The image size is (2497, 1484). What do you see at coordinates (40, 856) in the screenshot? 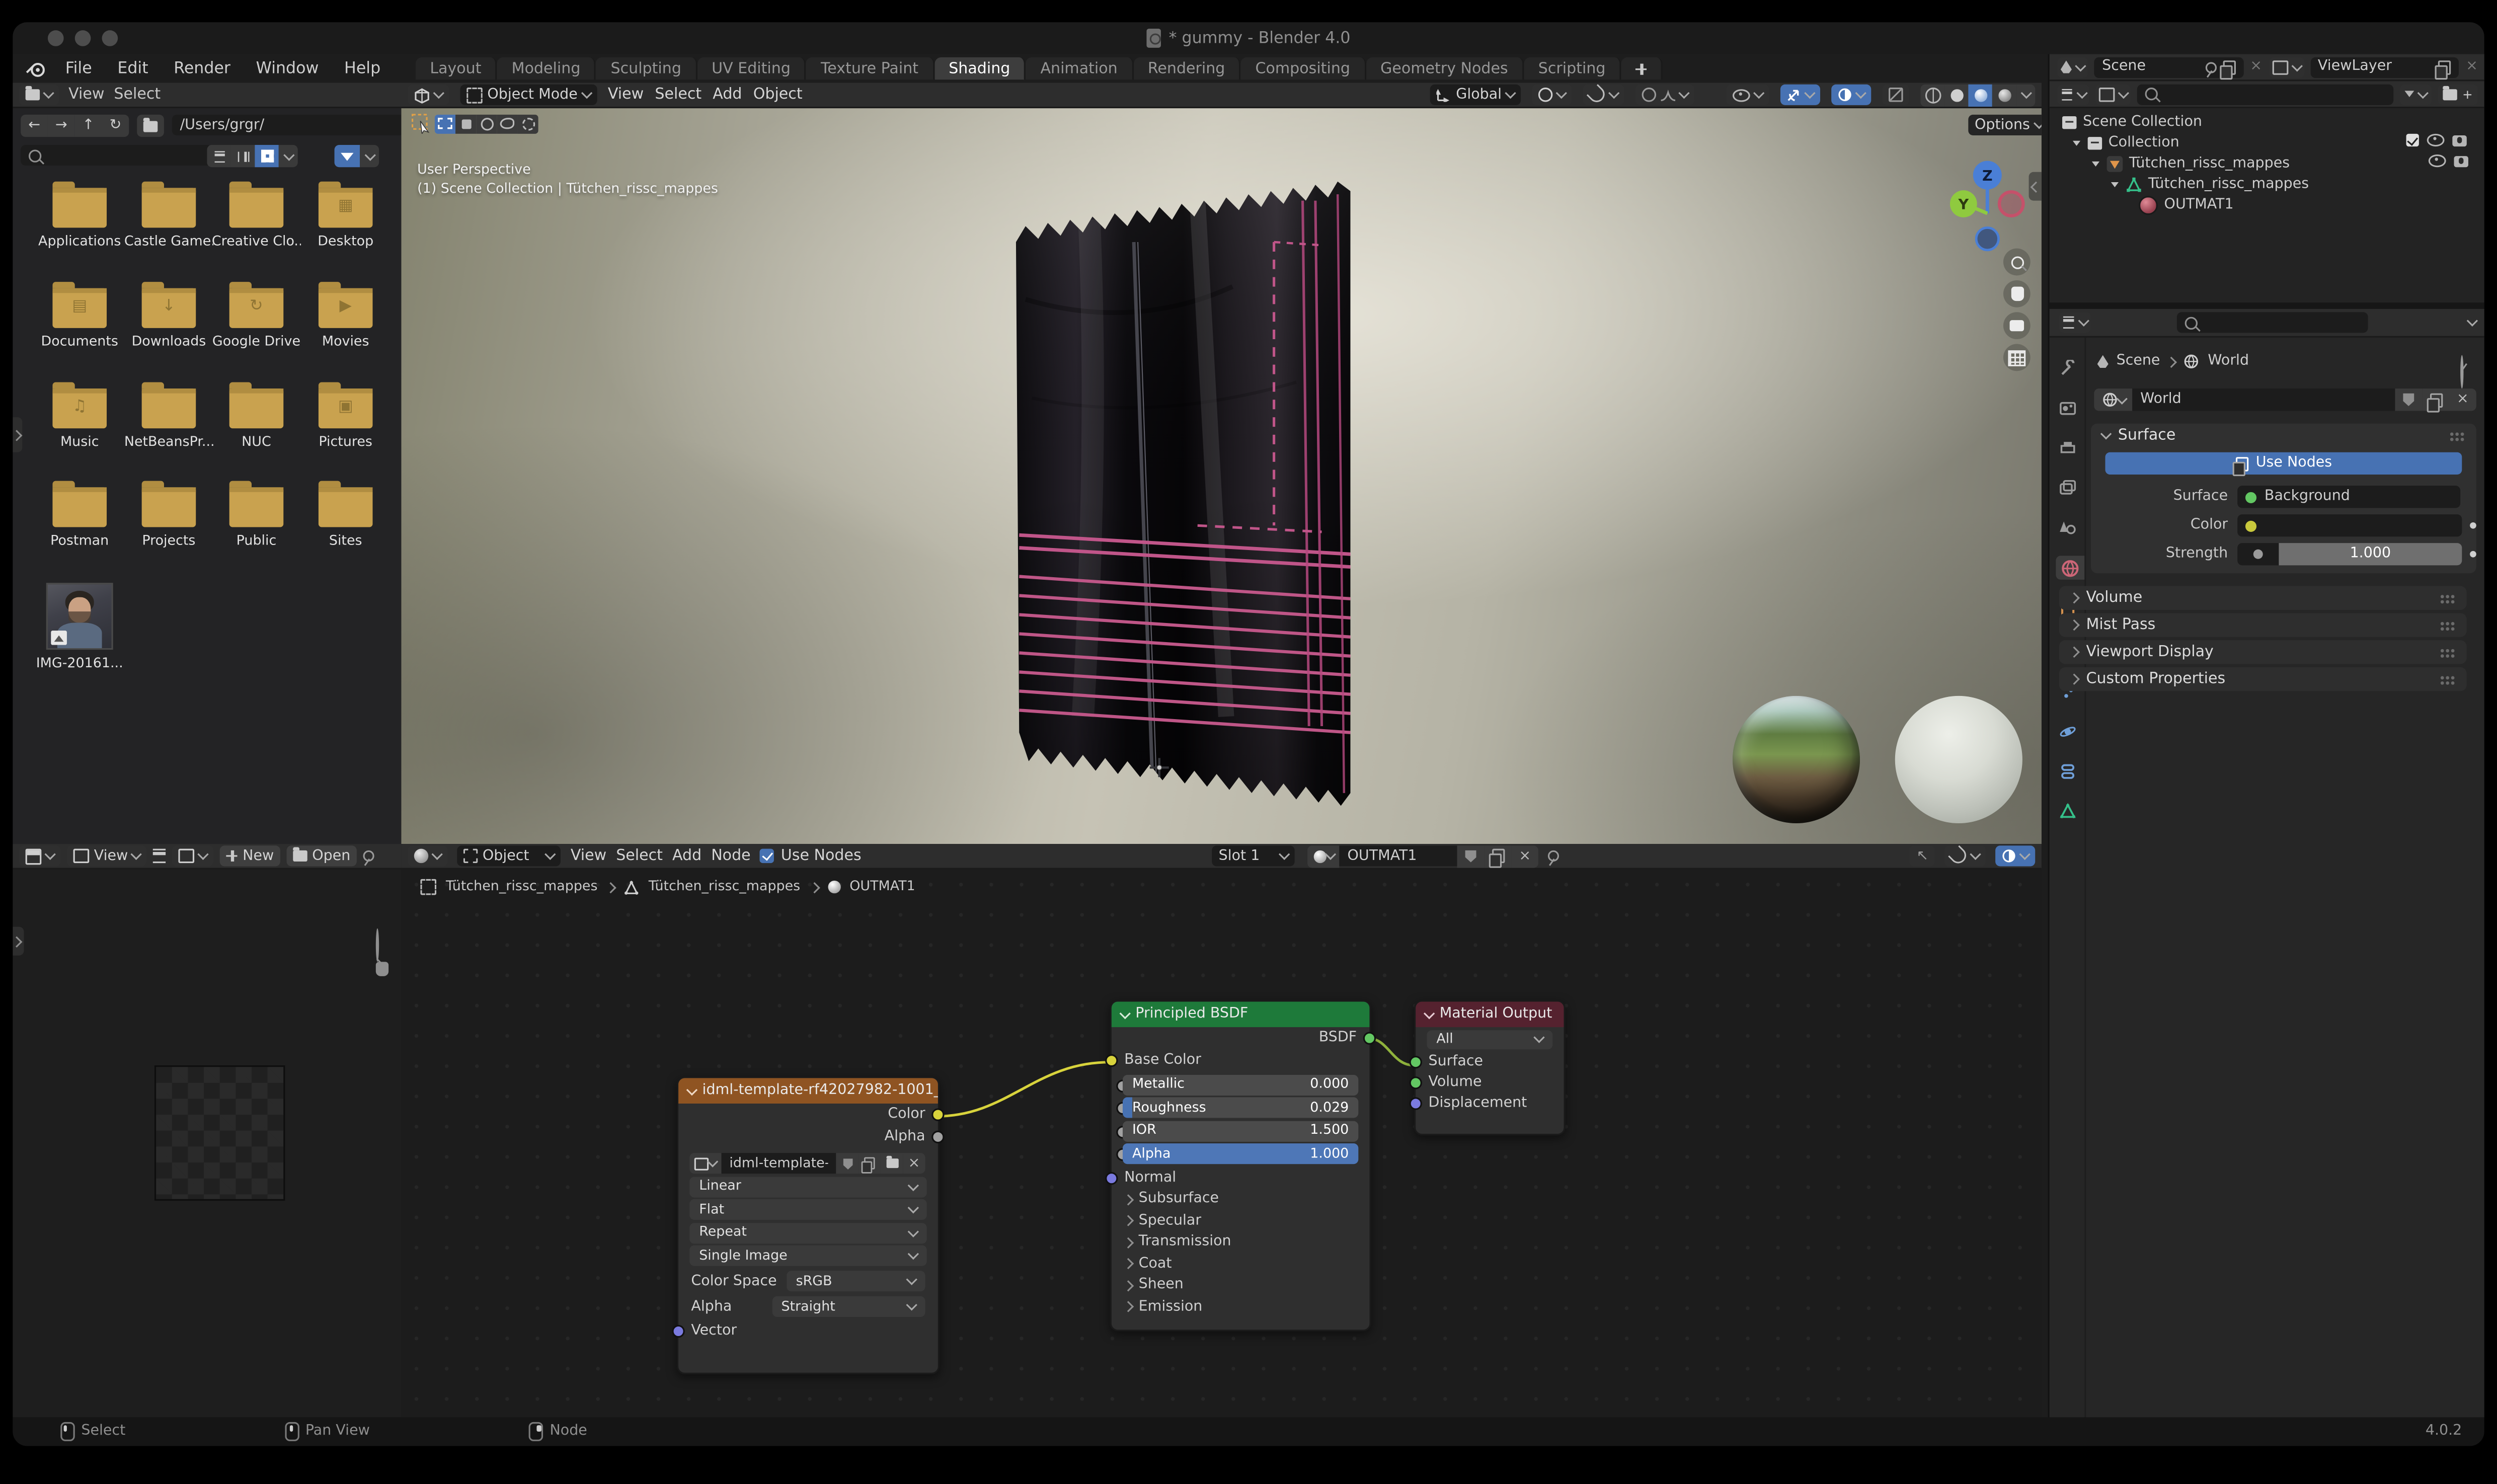
I see `editor-type-image` at bounding box center [40, 856].